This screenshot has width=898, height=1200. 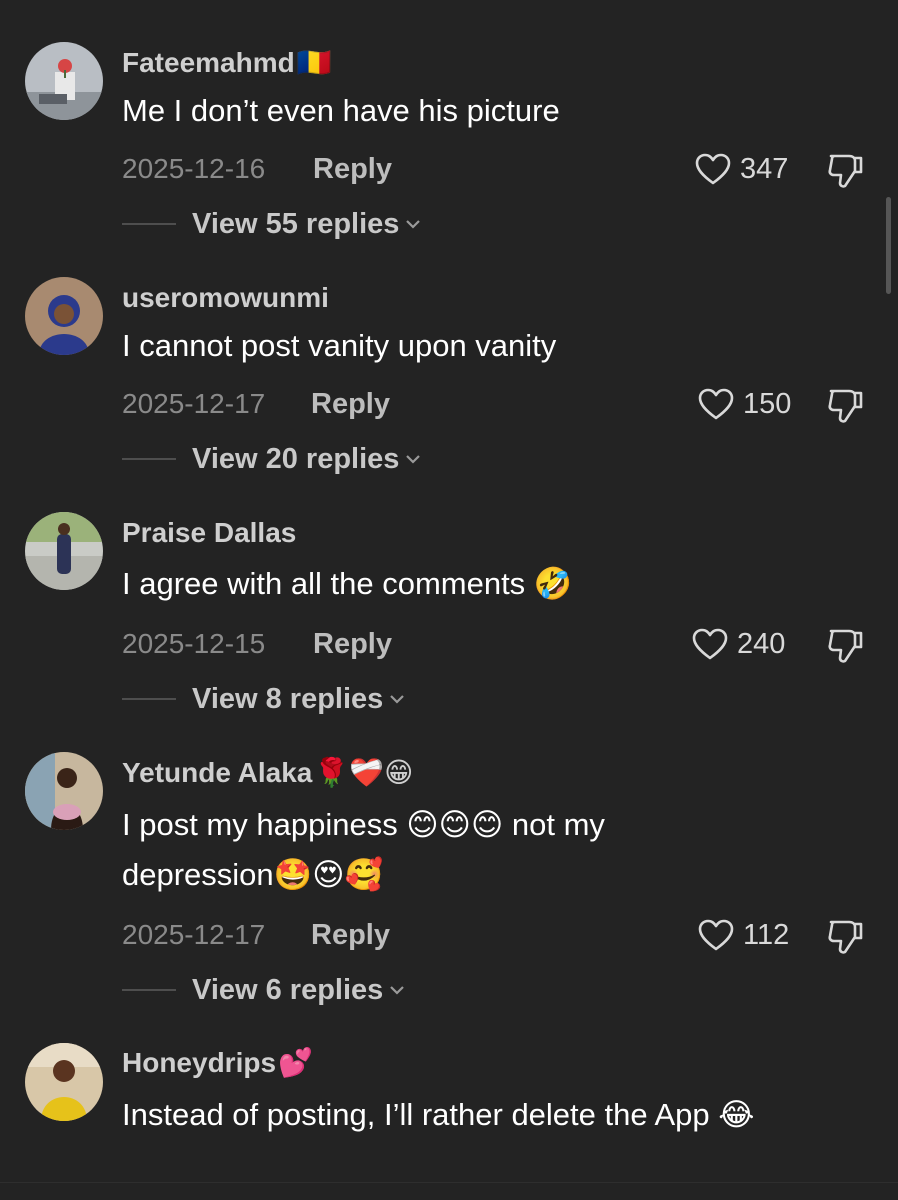 What do you see at coordinates (341, 110) in the screenshot?
I see `comment-text: Me I don’t even have his picture` at bounding box center [341, 110].